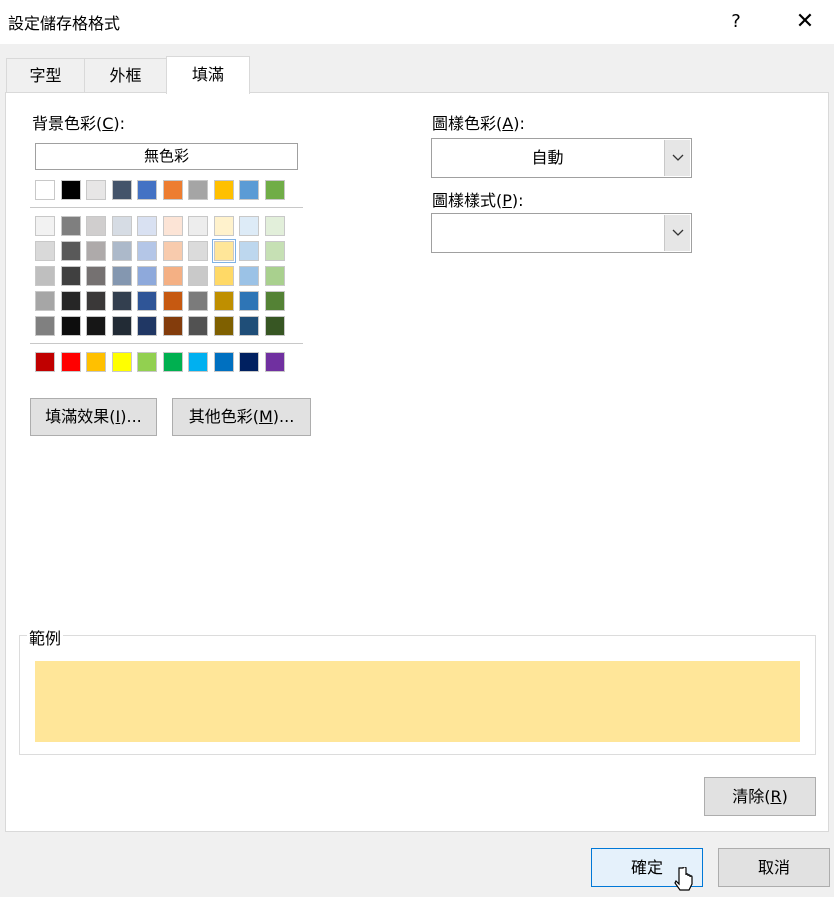 The height and width of the screenshot is (897, 834). What do you see at coordinates (736, 22) in the screenshot?
I see `help-button: ?` at bounding box center [736, 22].